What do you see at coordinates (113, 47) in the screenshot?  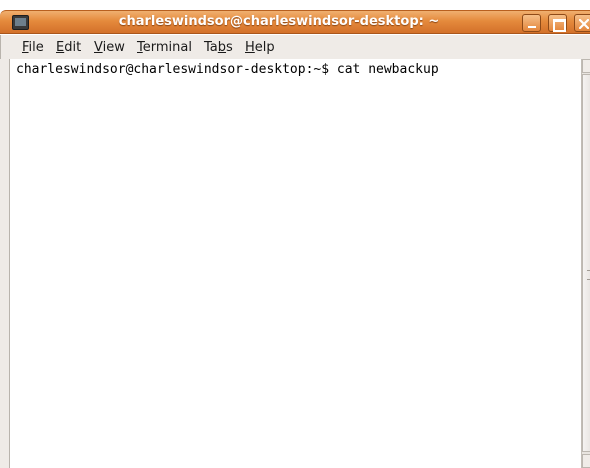 I see `menu-view-post: iew` at bounding box center [113, 47].